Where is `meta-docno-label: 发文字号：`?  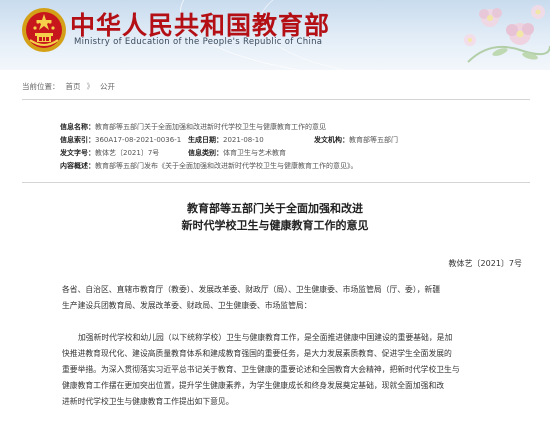 meta-docno-label: 发文字号： is located at coordinates (77, 153).